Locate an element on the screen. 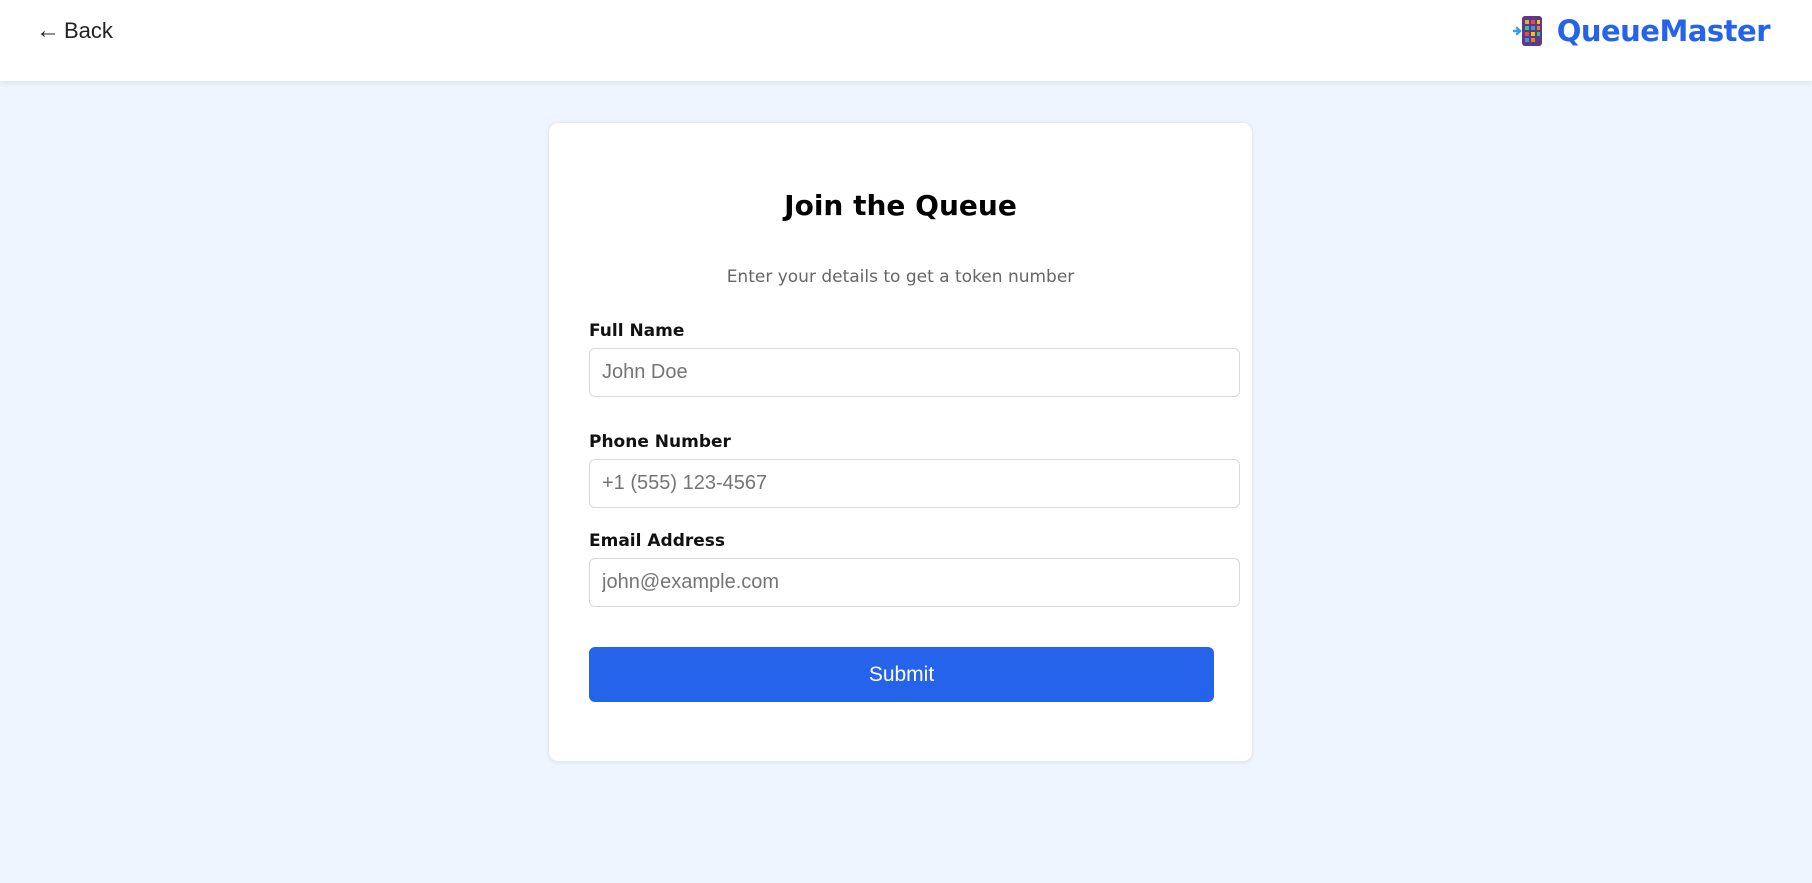 The height and width of the screenshot is (883, 1812). arrow-left-icon: ← is located at coordinates (48, 30).